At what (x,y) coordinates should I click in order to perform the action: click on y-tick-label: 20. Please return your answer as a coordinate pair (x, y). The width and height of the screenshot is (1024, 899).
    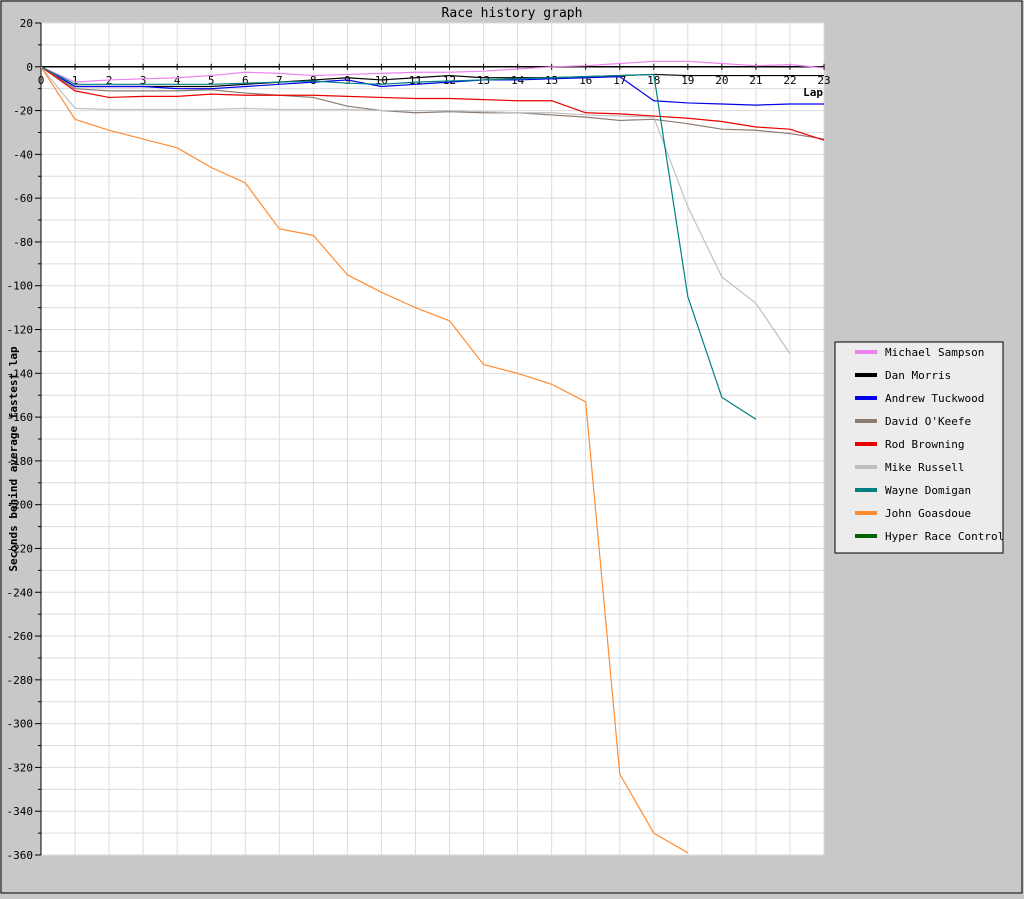
    Looking at the image, I should click on (26, 23).